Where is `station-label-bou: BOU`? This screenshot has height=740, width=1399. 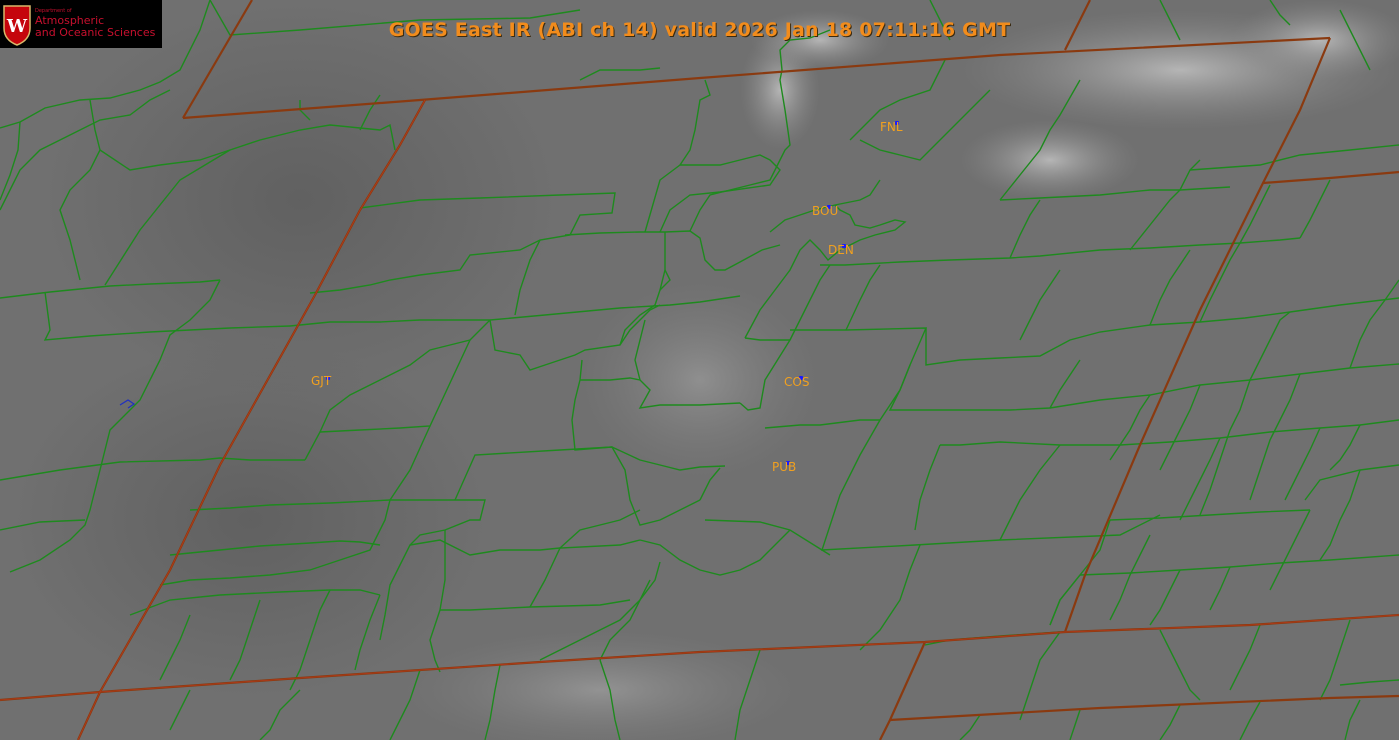
station-label-bou: BOU is located at coordinates (825, 211).